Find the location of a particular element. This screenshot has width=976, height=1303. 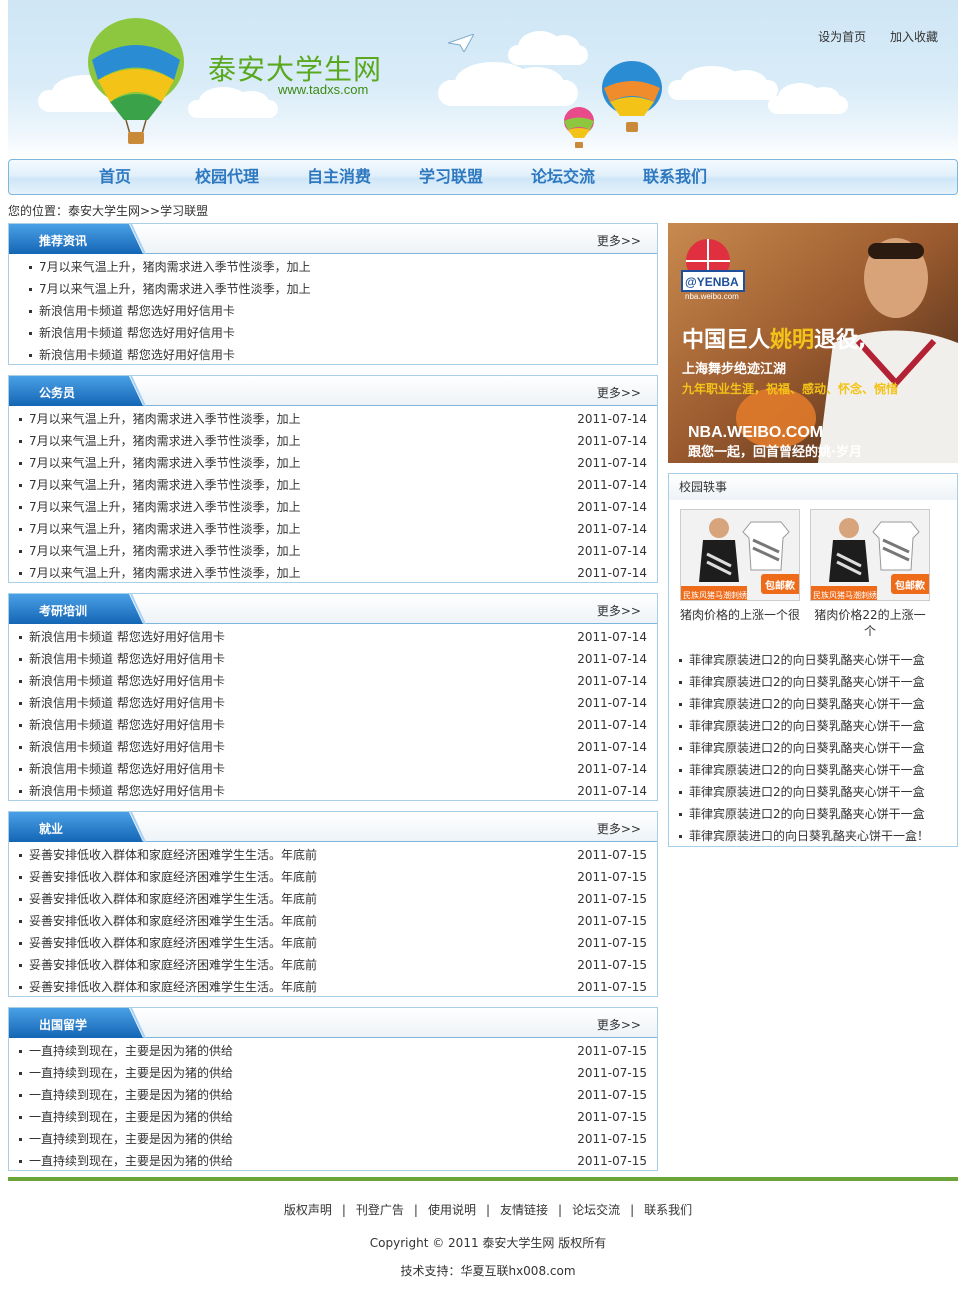

footer-link-friend-links: 友情链接 is located at coordinates (524, 1210).